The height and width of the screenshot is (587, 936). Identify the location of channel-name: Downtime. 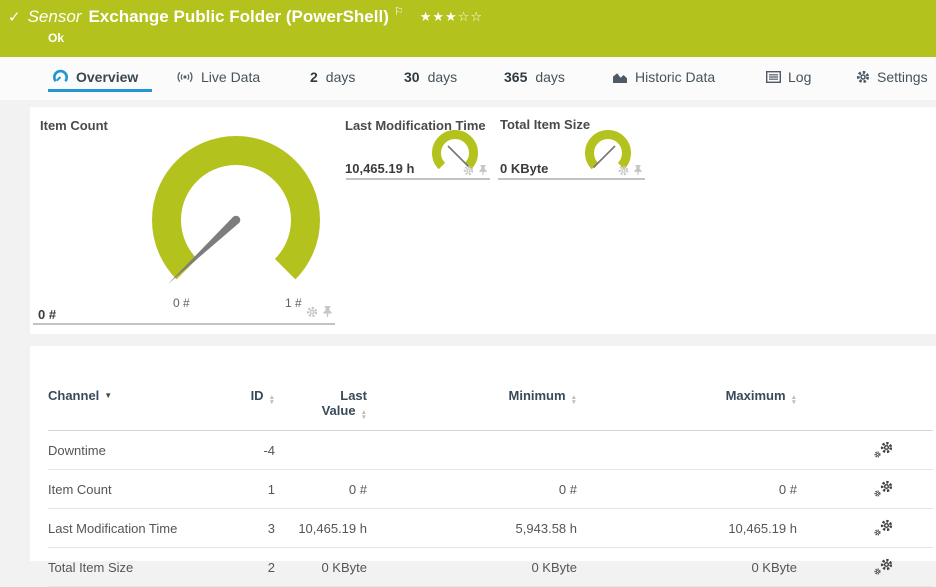
(133, 450).